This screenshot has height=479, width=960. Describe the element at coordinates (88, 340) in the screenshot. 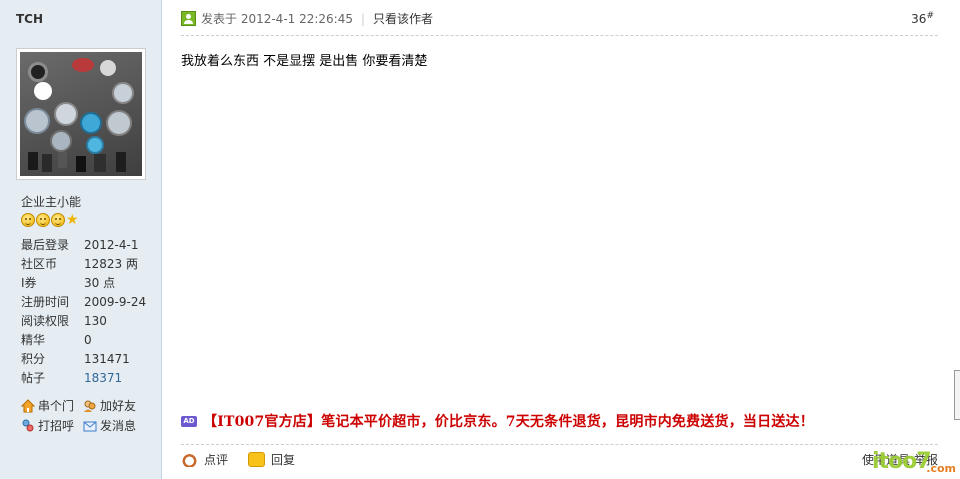

I see `stat-value: 0` at that location.